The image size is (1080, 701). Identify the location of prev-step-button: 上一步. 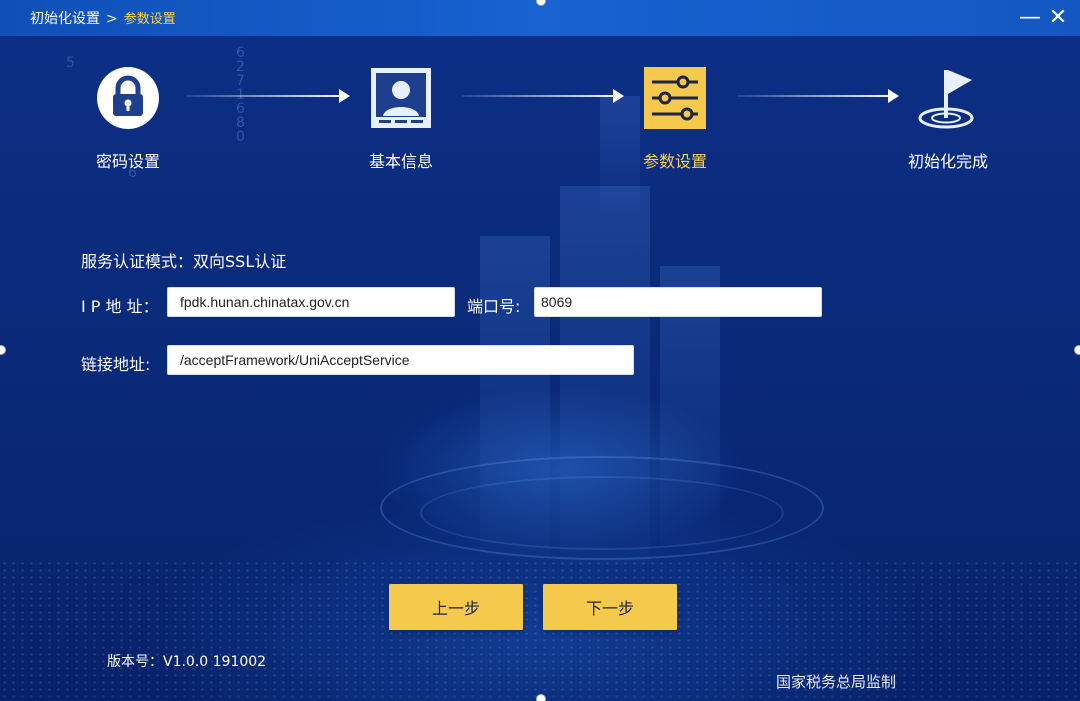
(456, 607).